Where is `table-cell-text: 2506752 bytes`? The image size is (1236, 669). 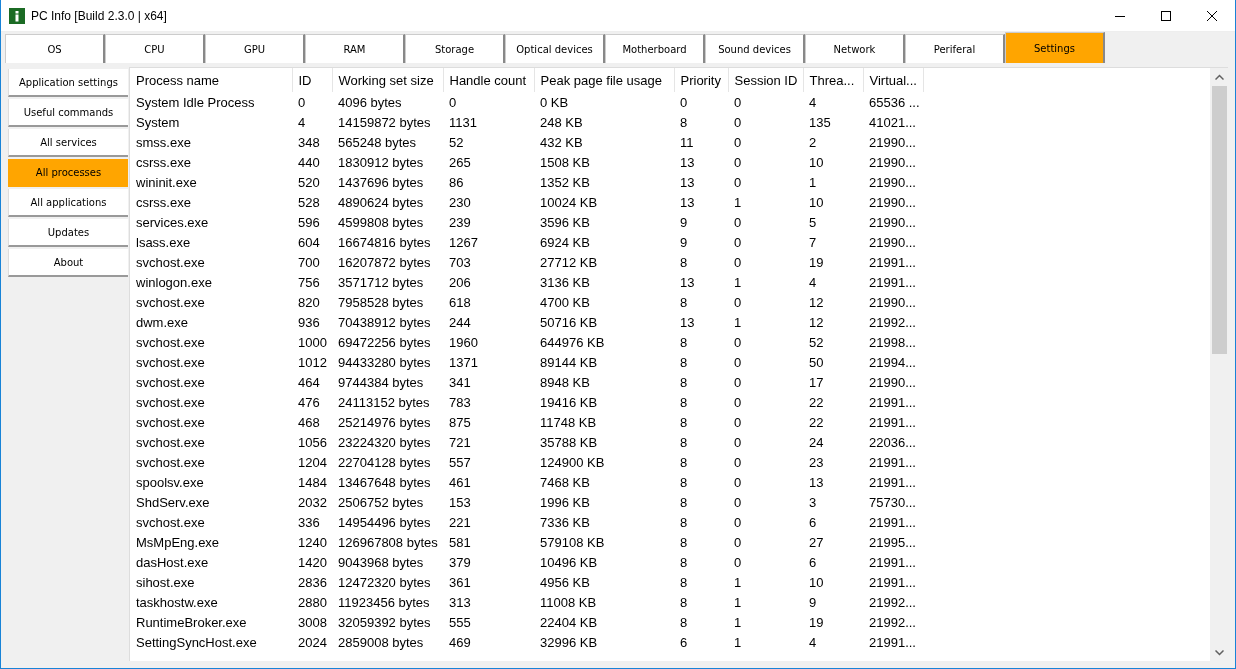
table-cell-text: 2506752 bytes is located at coordinates (381, 502).